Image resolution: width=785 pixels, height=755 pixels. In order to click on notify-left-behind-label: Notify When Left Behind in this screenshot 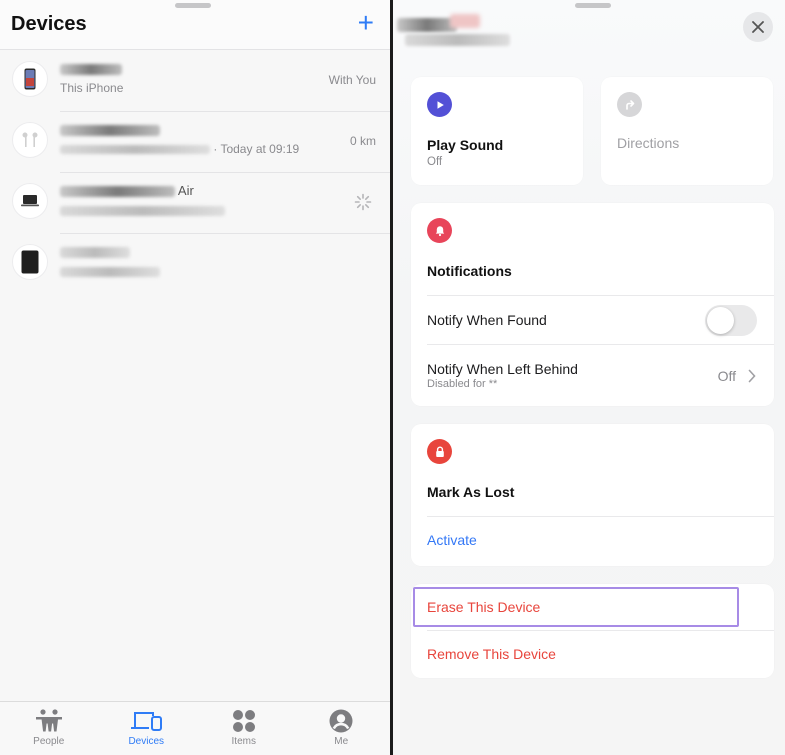, I will do `click(502, 369)`.